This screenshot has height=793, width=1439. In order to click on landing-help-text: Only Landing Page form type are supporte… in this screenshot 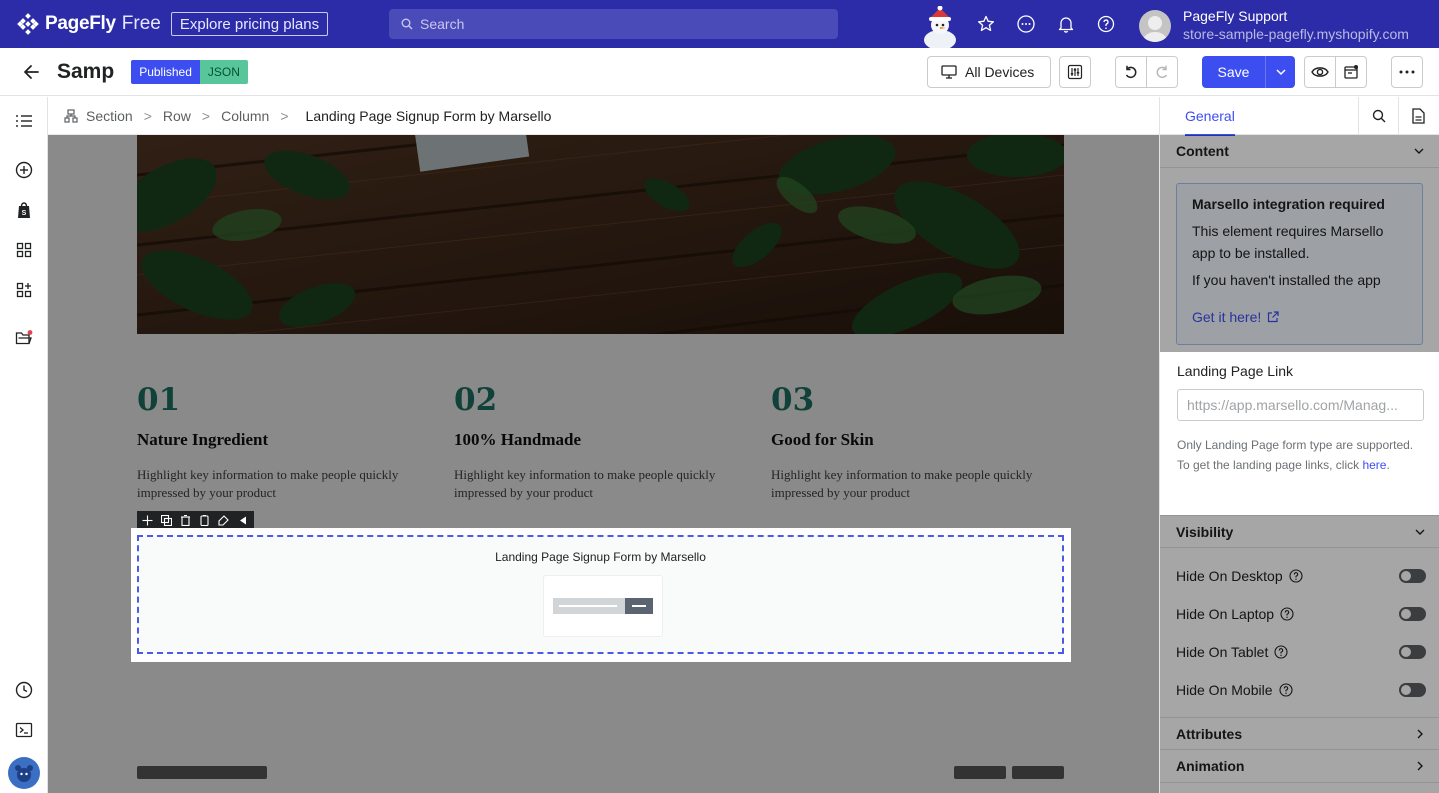, I will do `click(1301, 455)`.